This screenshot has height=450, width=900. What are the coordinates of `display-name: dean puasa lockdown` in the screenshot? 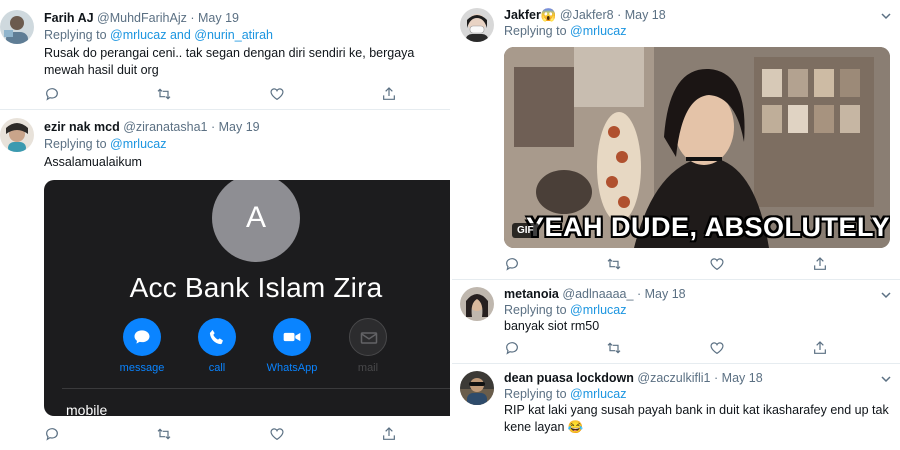 It's located at (569, 378).